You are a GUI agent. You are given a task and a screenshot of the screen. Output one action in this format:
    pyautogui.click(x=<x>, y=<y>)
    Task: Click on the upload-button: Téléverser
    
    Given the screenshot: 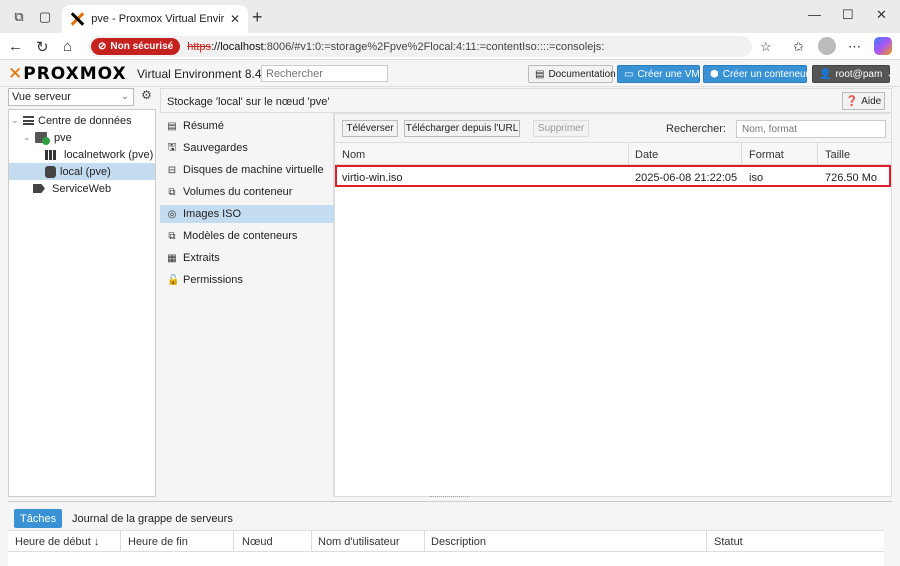 What is the action you would take?
    pyautogui.click(x=370, y=128)
    